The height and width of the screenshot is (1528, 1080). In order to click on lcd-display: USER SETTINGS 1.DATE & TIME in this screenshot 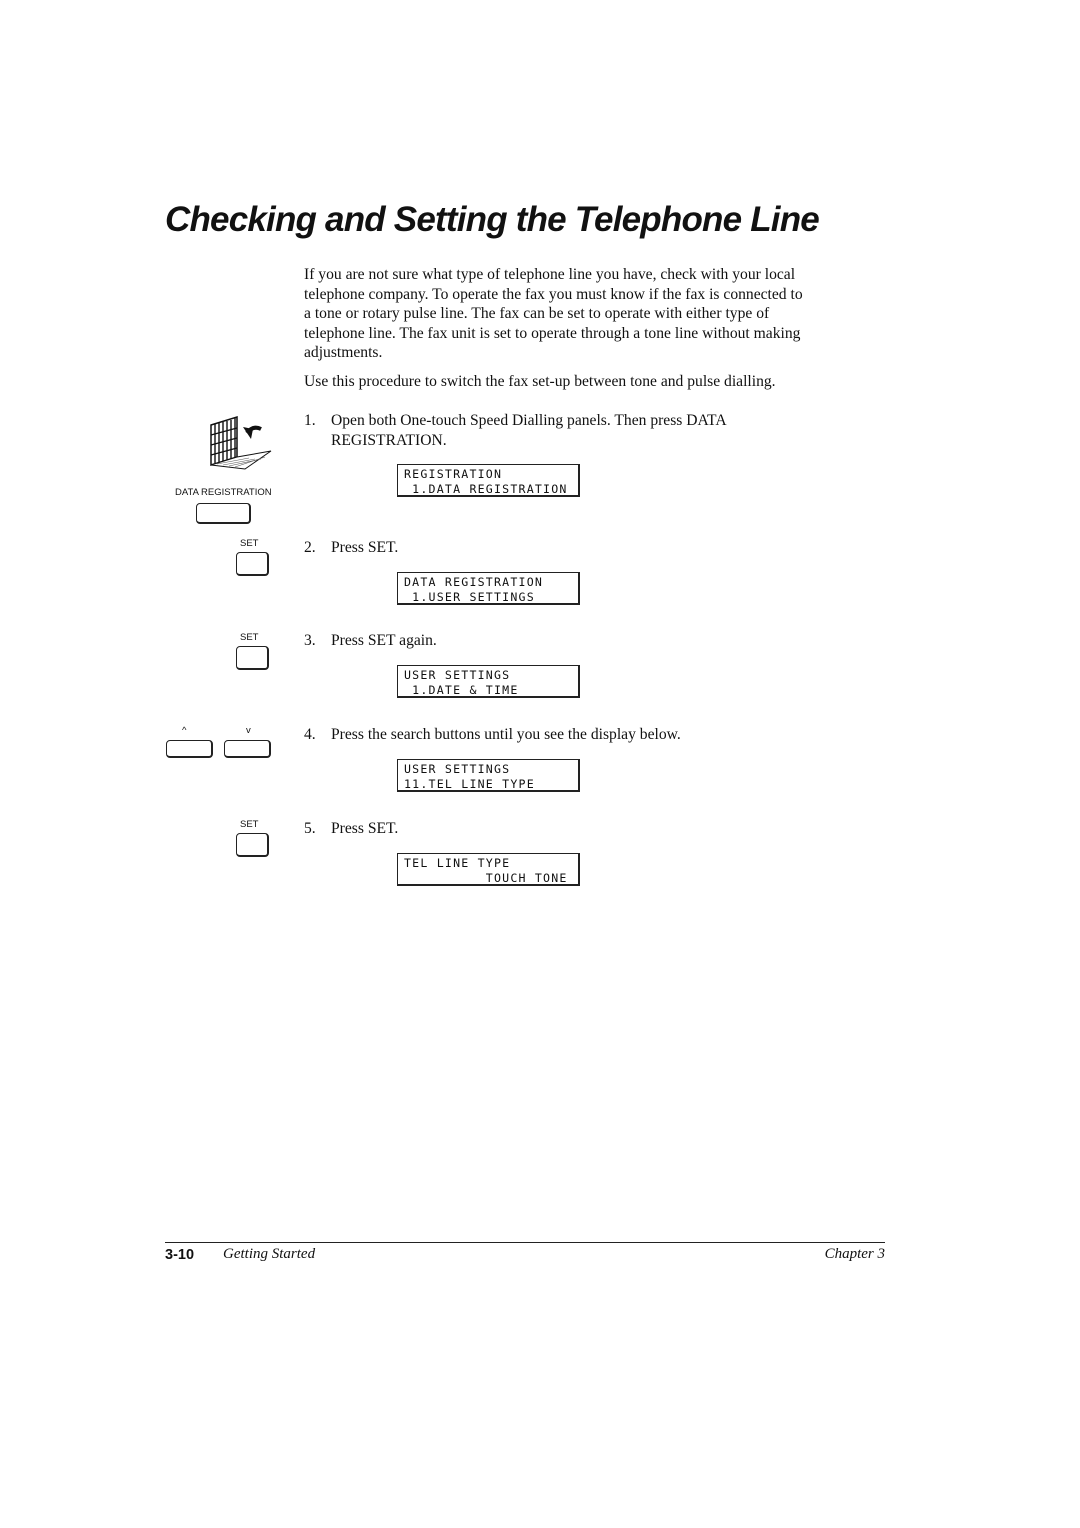, I will do `click(488, 681)`.